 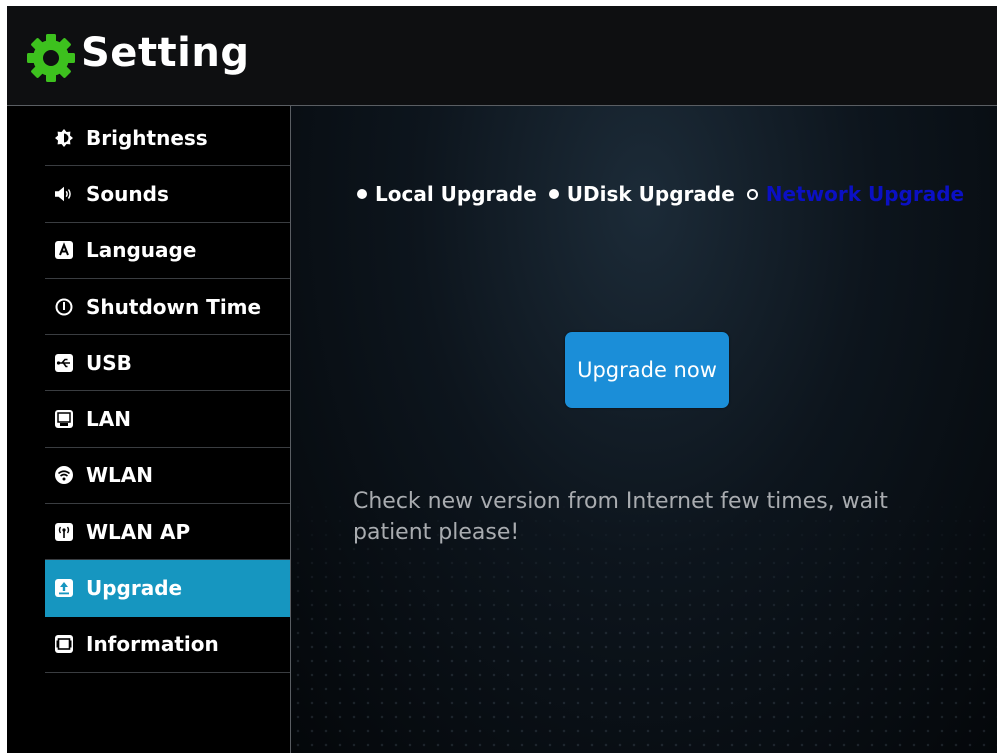 What do you see at coordinates (108, 419) in the screenshot?
I see `sidebar-item-label: LAN` at bounding box center [108, 419].